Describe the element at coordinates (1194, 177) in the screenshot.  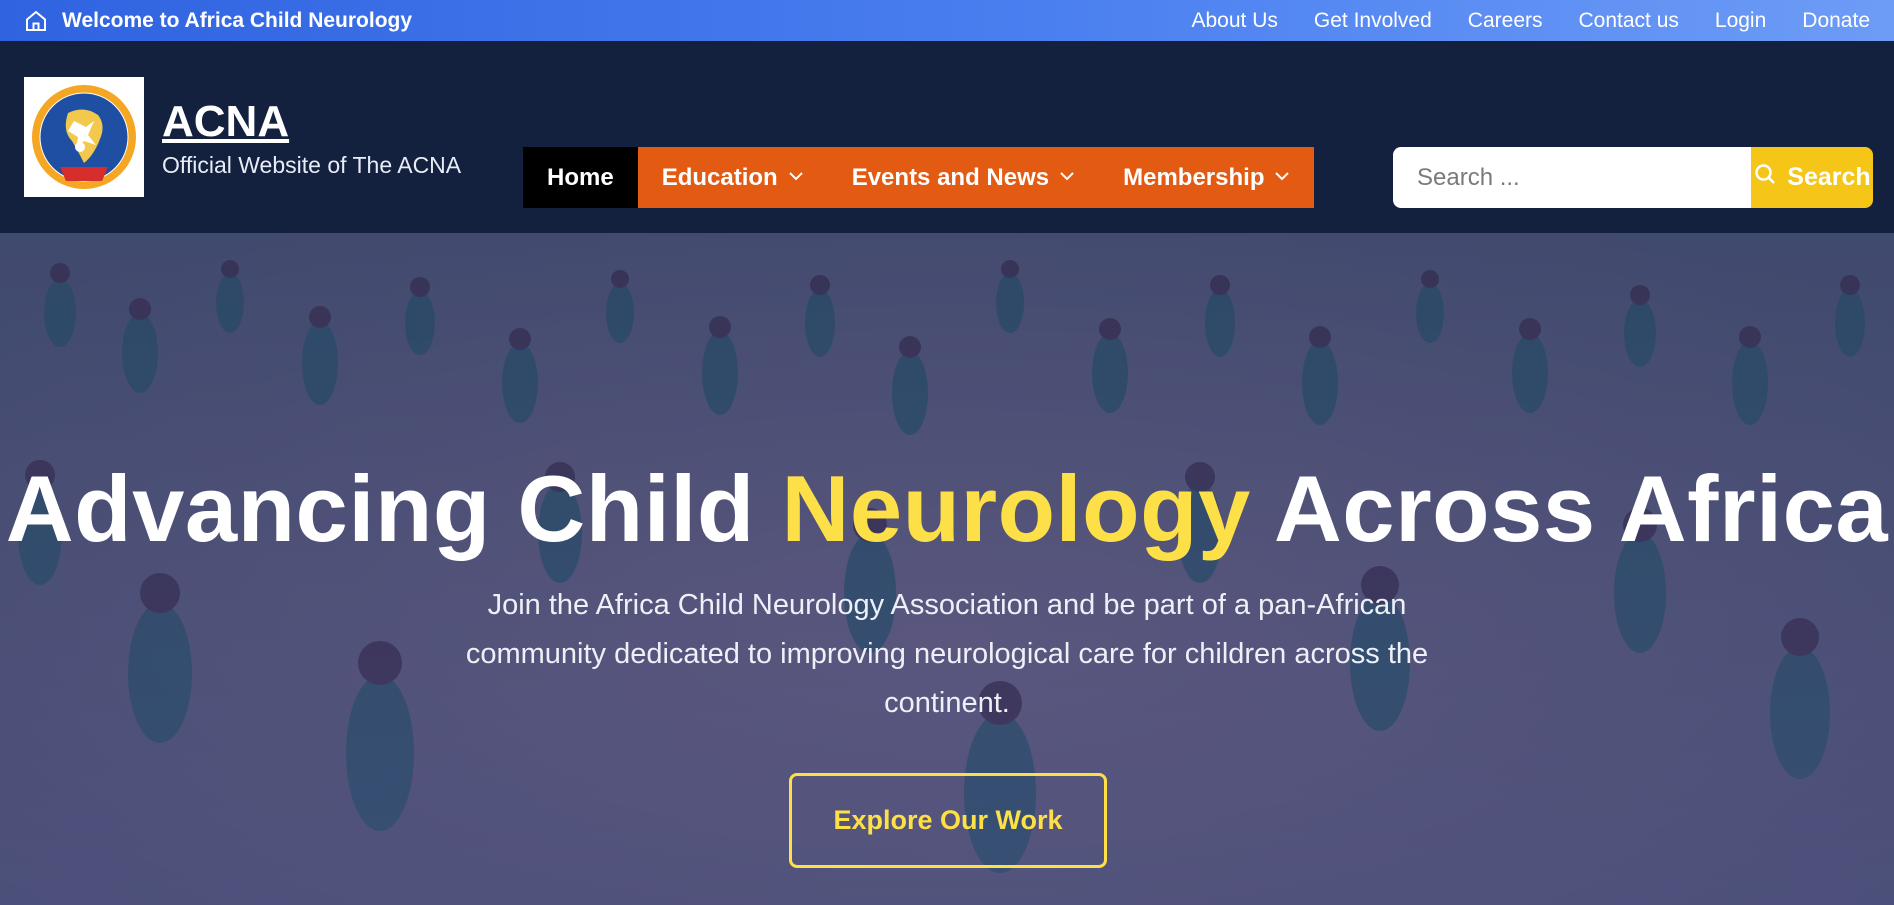
I see `nav-membership-label: Membership` at that location.